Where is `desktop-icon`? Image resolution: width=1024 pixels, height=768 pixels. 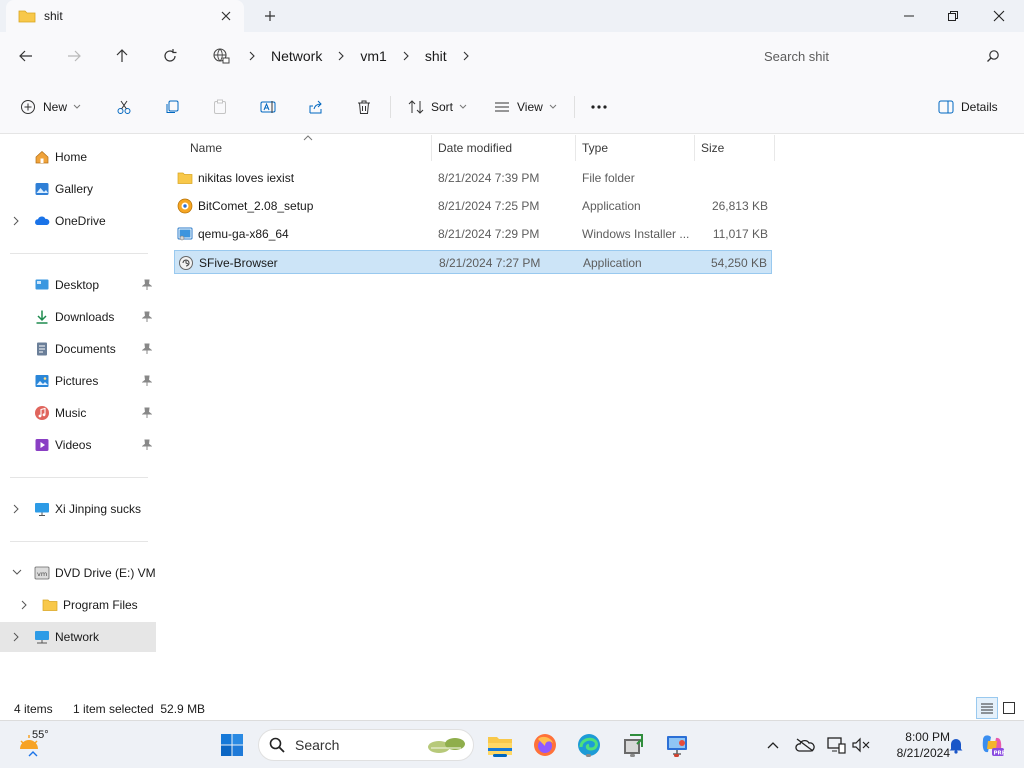
desktop-icon is located at coordinates (42, 284).